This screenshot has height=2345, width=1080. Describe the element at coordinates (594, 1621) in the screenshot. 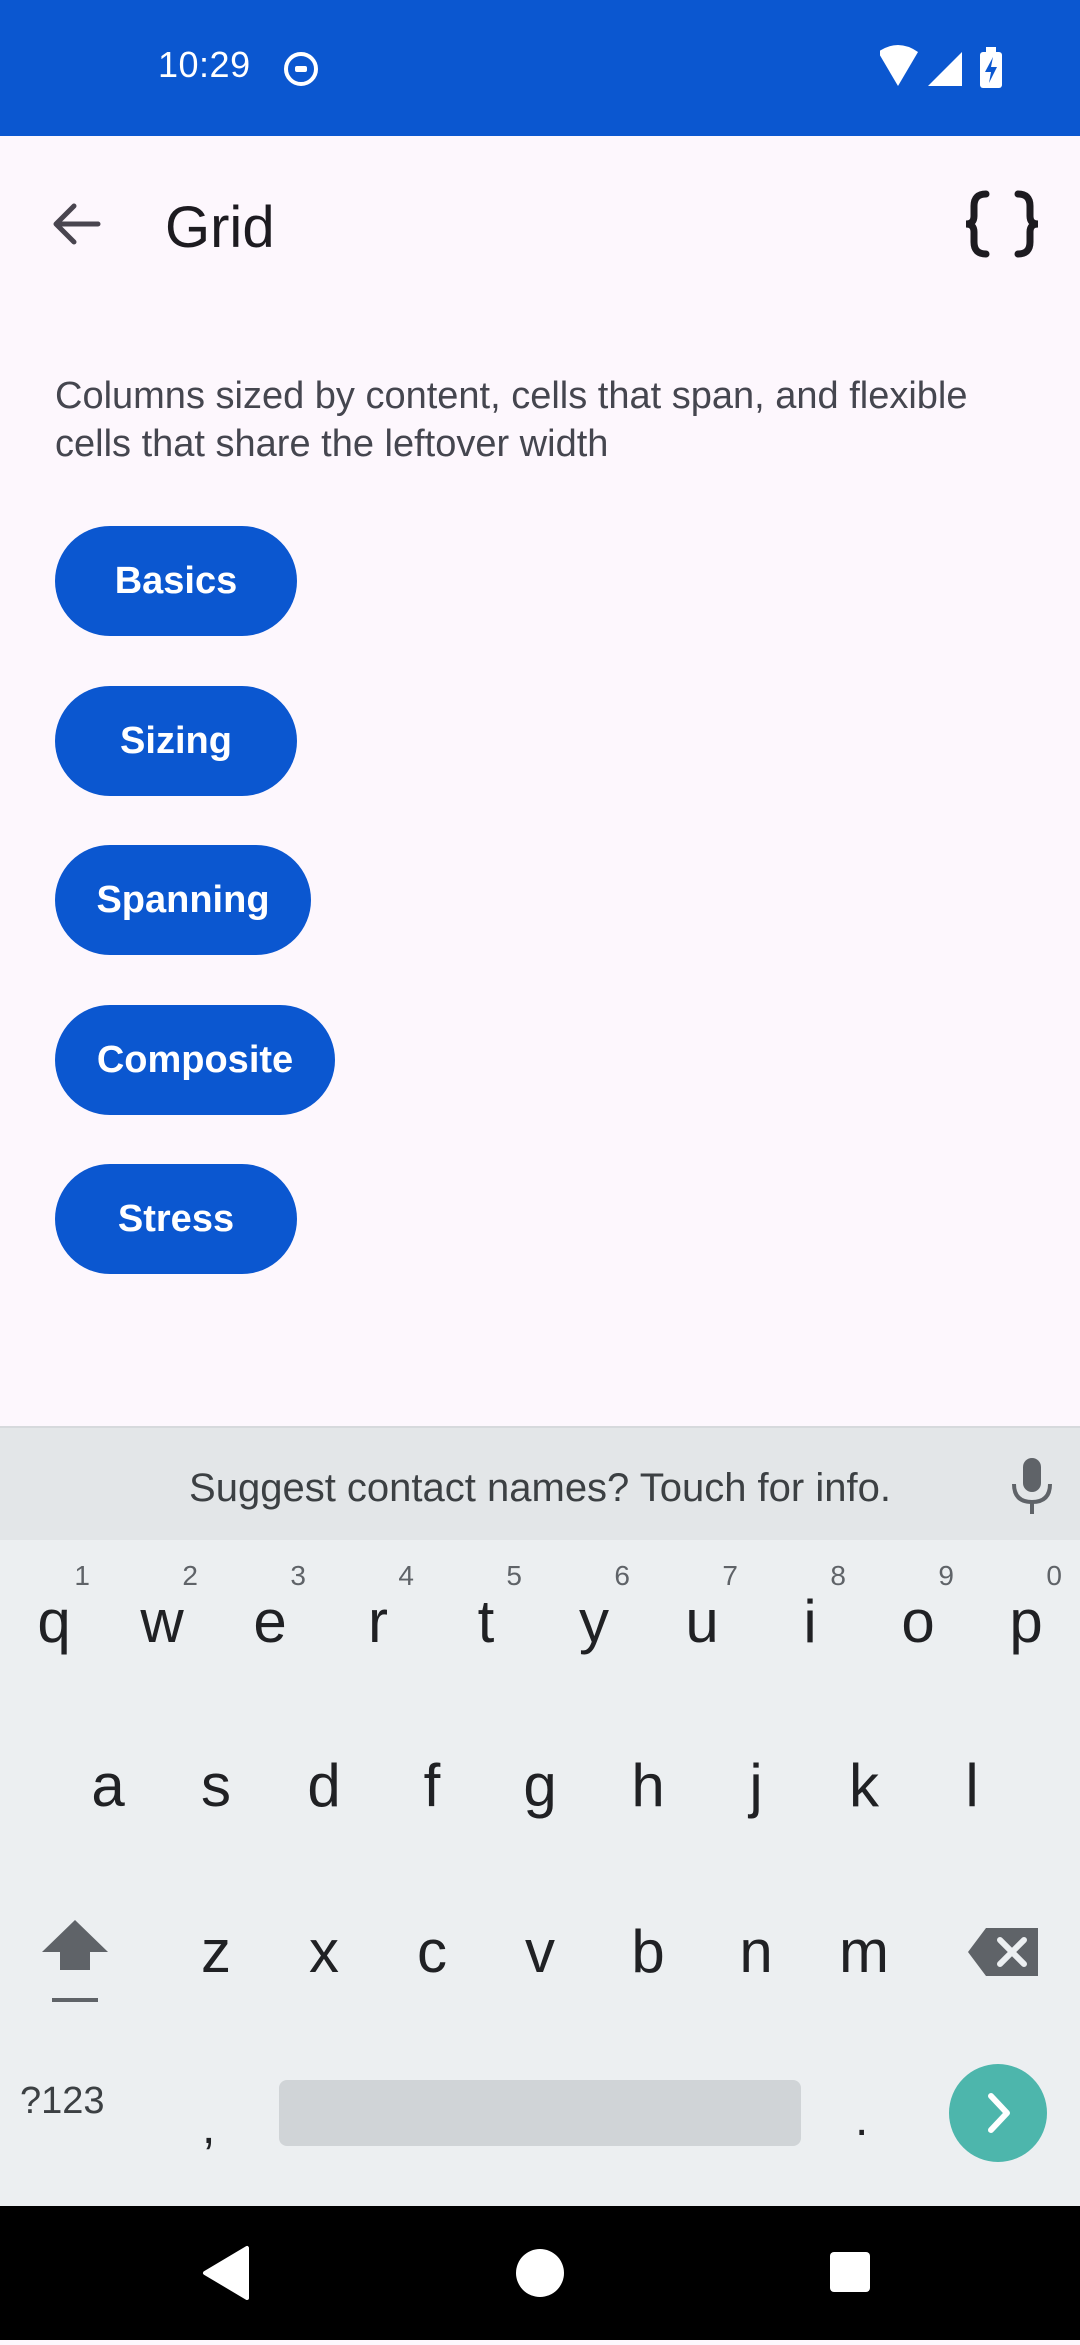

I see `key-y: y6` at that location.